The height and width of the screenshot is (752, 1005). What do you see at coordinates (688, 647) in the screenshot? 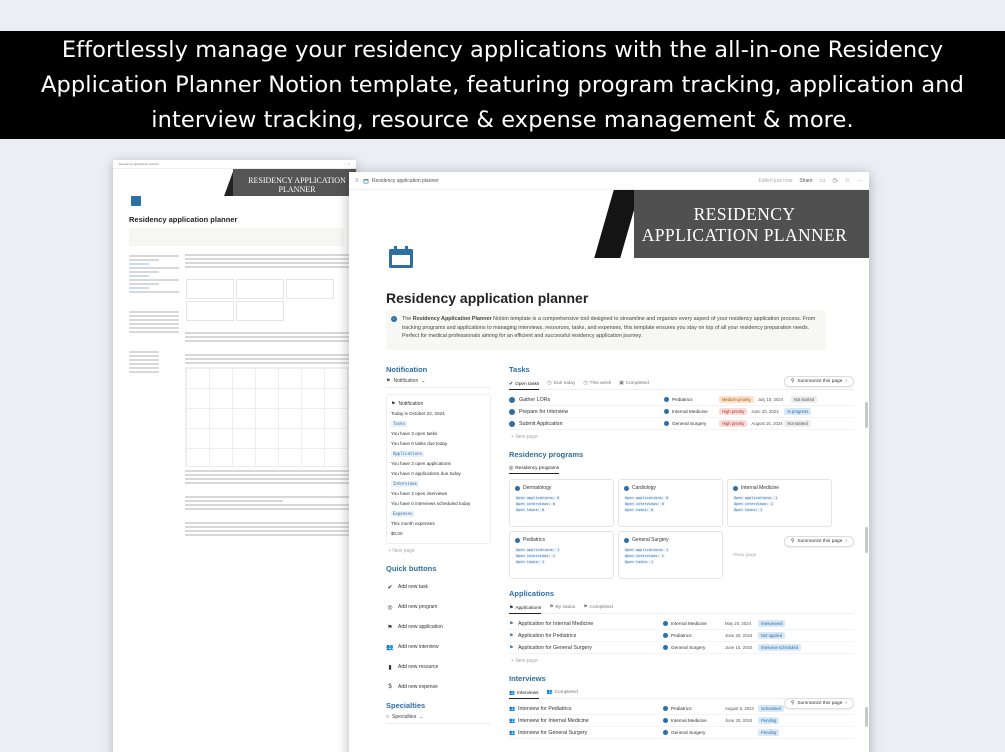
I see `program-name: General Surgery` at bounding box center [688, 647].